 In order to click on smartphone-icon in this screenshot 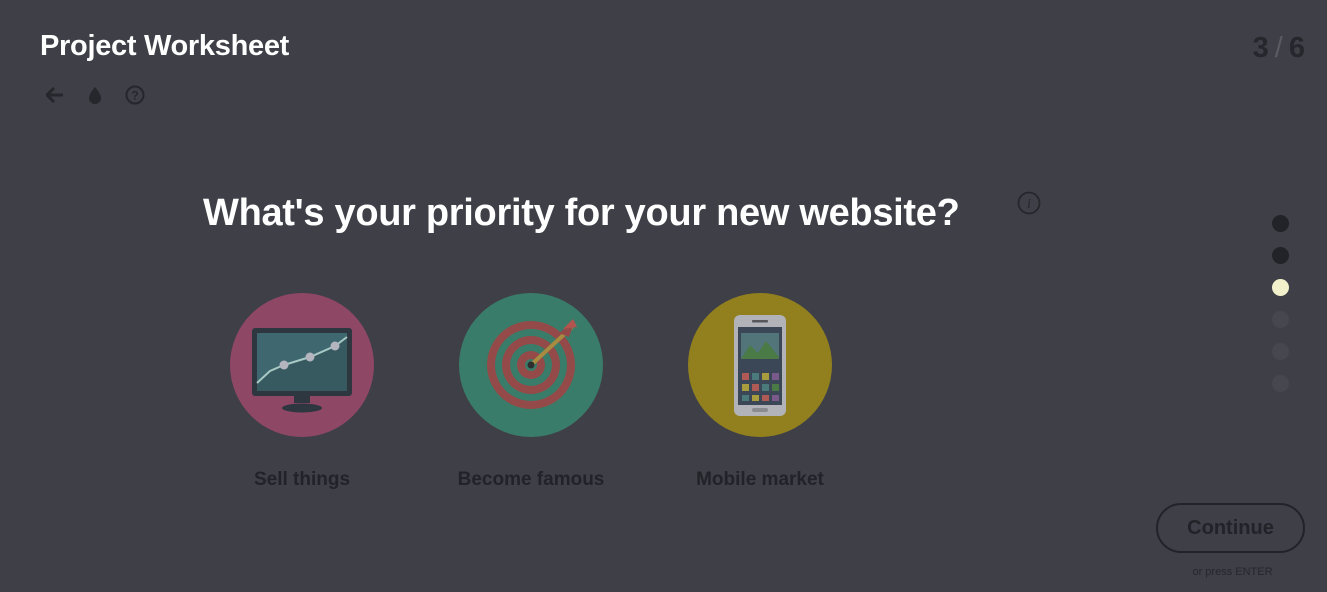, I will do `click(760, 365)`.